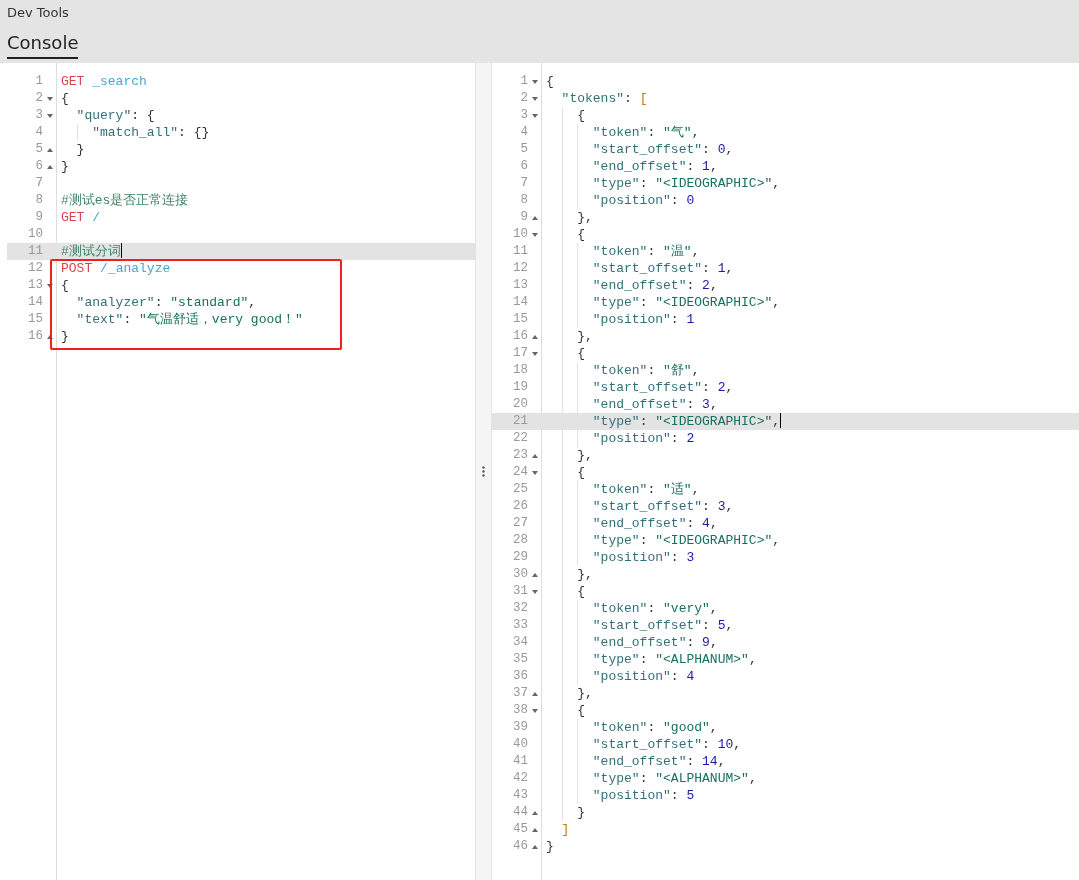 This screenshot has height=880, width=1079. What do you see at coordinates (520, 608) in the screenshot?
I see `line-number: 32` at bounding box center [520, 608].